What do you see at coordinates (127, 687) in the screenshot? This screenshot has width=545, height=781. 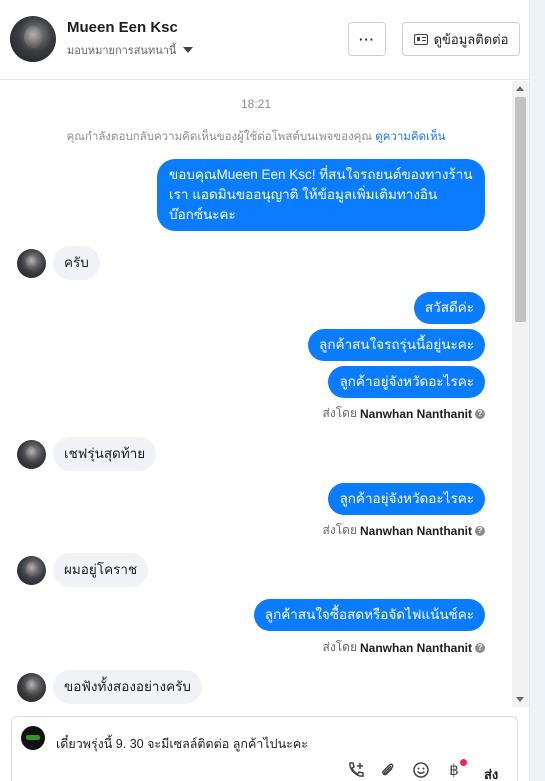 I see `incoming-message: ขอฟังทั้งสองอย่างครับ` at bounding box center [127, 687].